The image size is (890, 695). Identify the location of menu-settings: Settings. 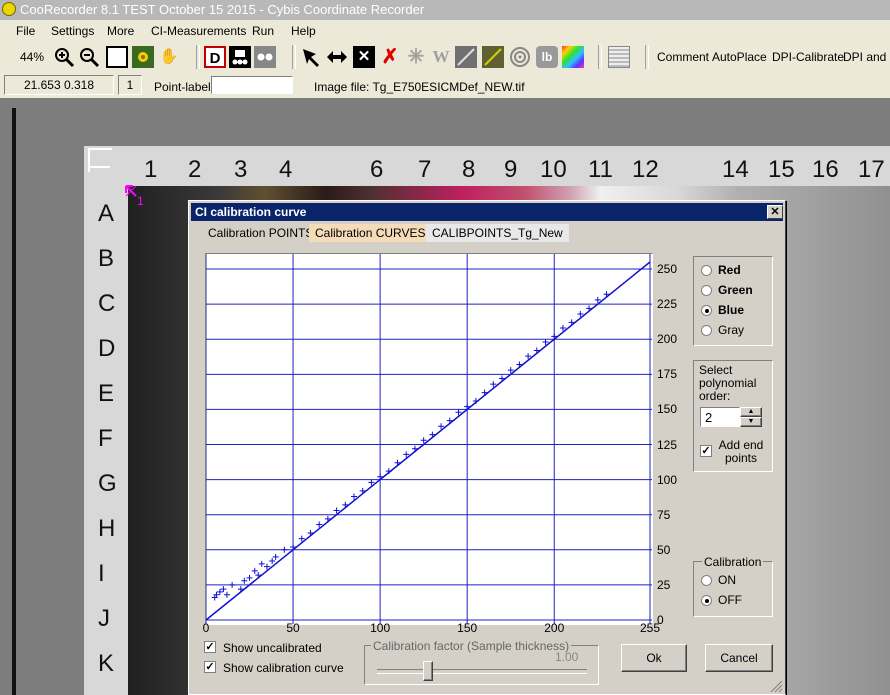
(72, 31).